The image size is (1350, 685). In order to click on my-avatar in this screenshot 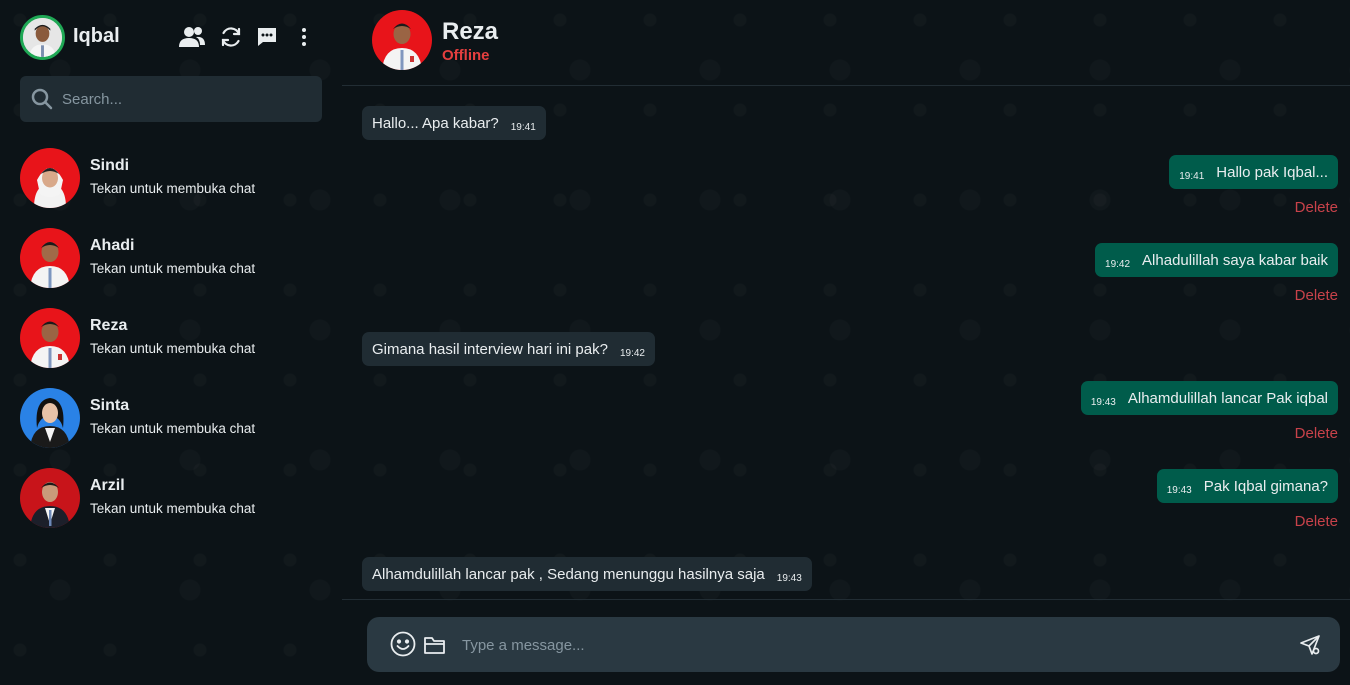, I will do `click(42, 37)`.